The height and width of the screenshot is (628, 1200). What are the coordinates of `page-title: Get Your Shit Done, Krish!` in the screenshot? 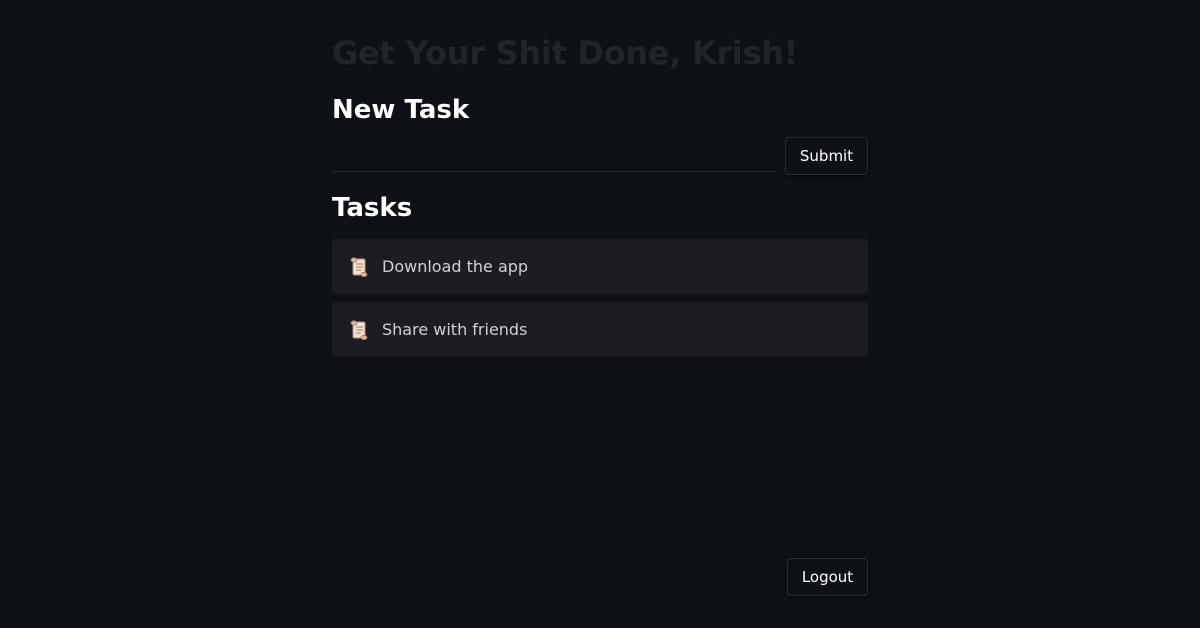 It's located at (565, 53).